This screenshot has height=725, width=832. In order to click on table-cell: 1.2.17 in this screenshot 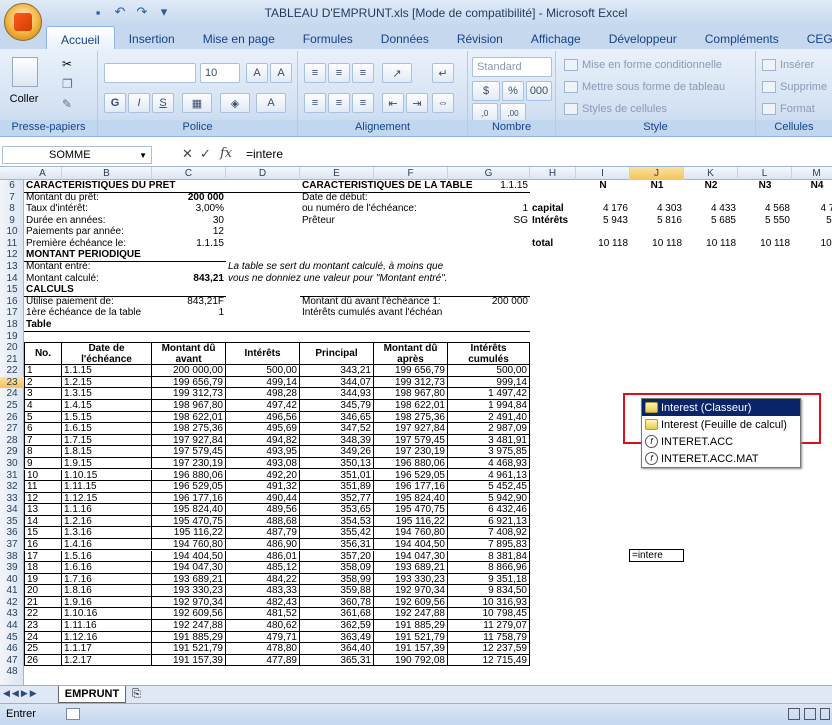, I will do `click(107, 660)`.